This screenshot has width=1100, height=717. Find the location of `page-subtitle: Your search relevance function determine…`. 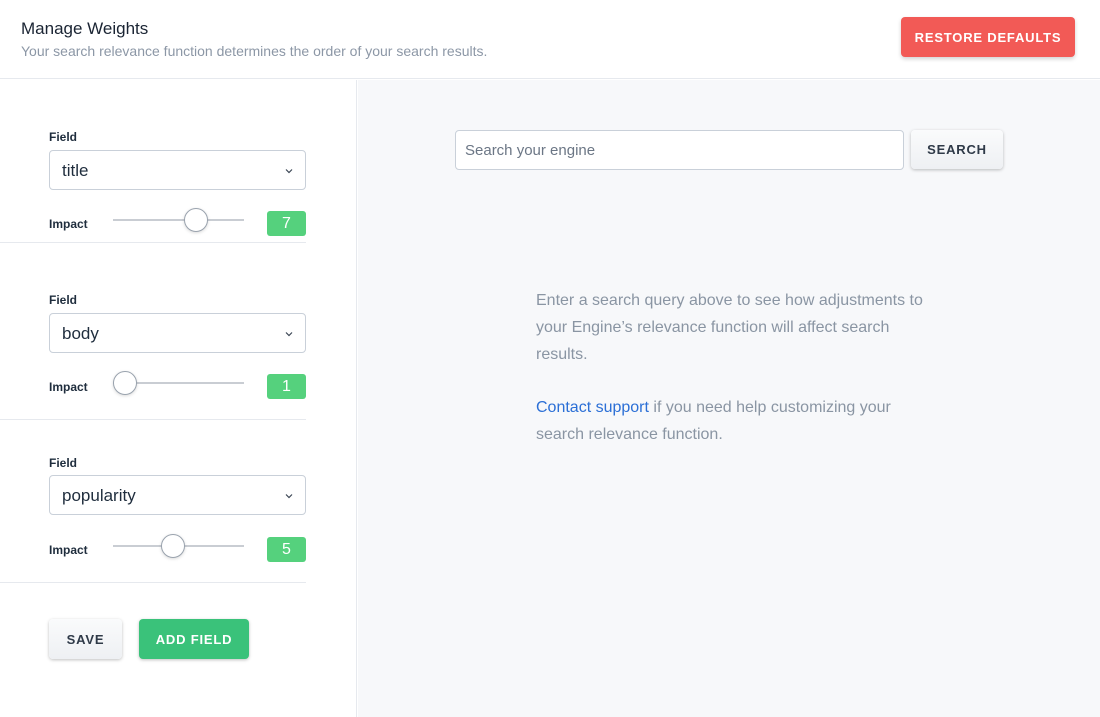

page-subtitle: Your search relevance function determine… is located at coordinates (254, 51).